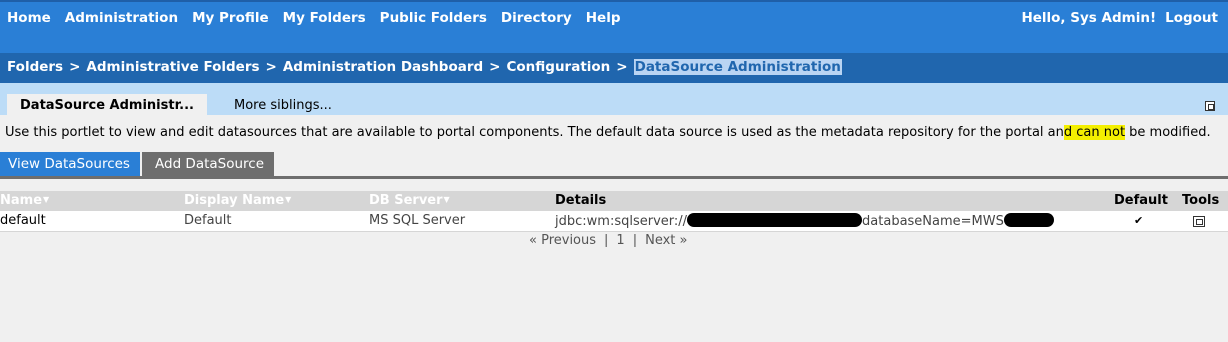 The height and width of the screenshot is (342, 1228). Describe the element at coordinates (433, 18) in the screenshot. I see `nav-public-folders: Public Folders` at that location.